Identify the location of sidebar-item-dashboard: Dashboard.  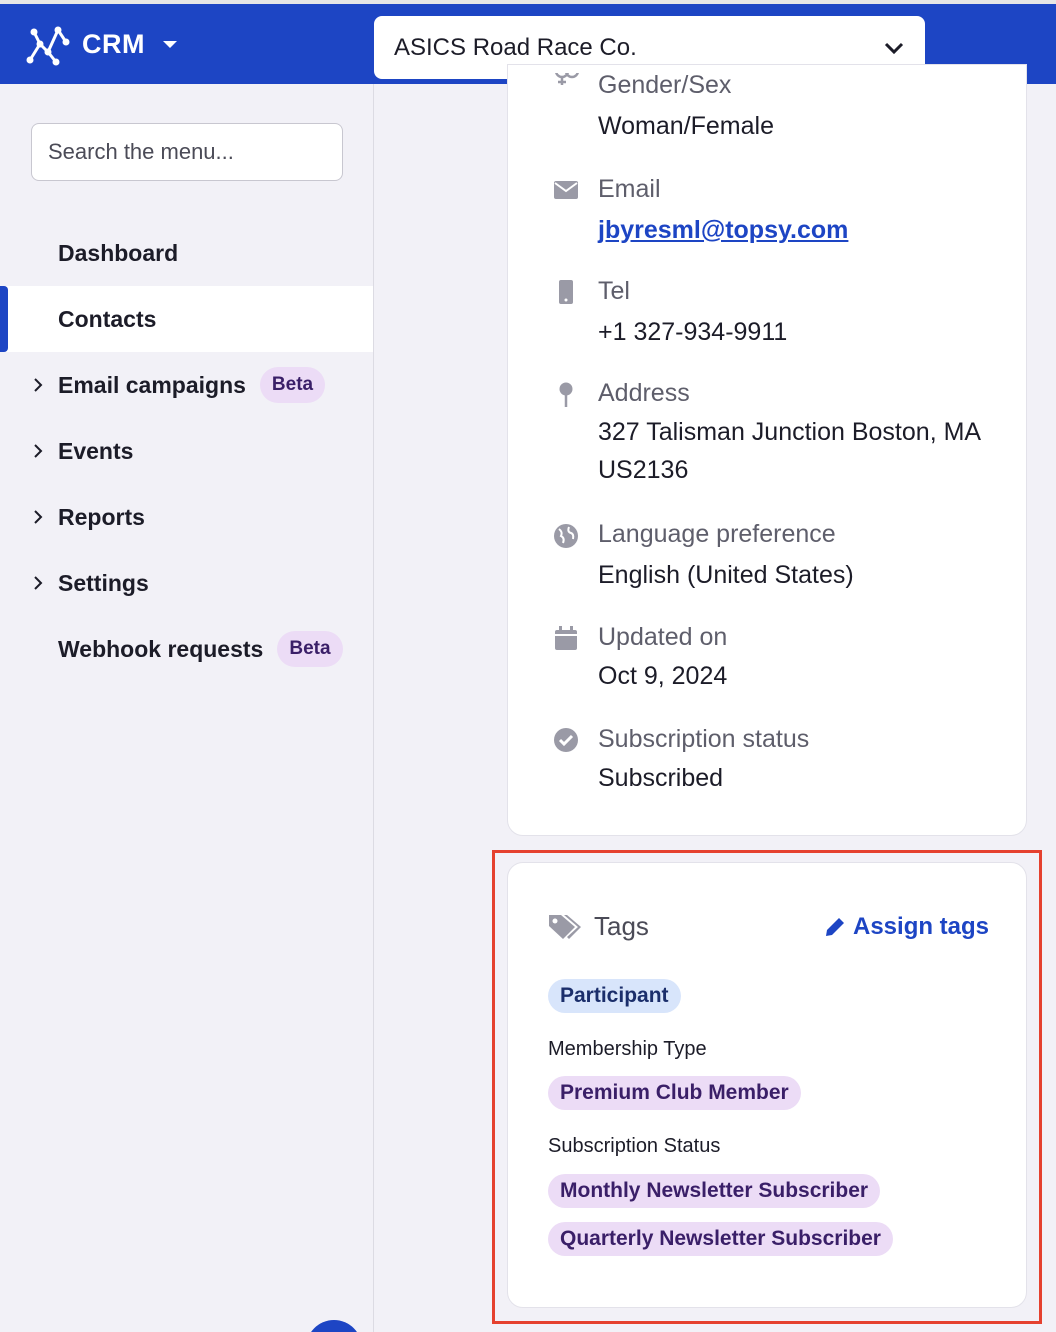
(186, 253).